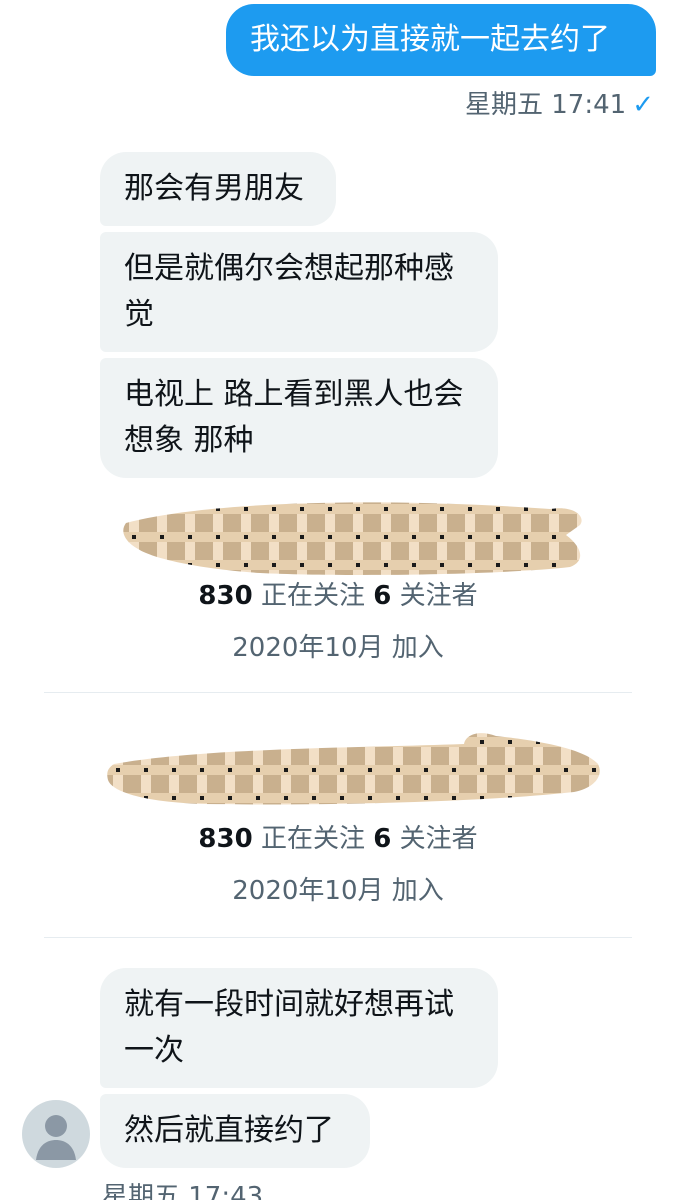 Image resolution: width=678 pixels, height=1200 pixels. I want to click on default-avatar-icon, so click(56, 1134).